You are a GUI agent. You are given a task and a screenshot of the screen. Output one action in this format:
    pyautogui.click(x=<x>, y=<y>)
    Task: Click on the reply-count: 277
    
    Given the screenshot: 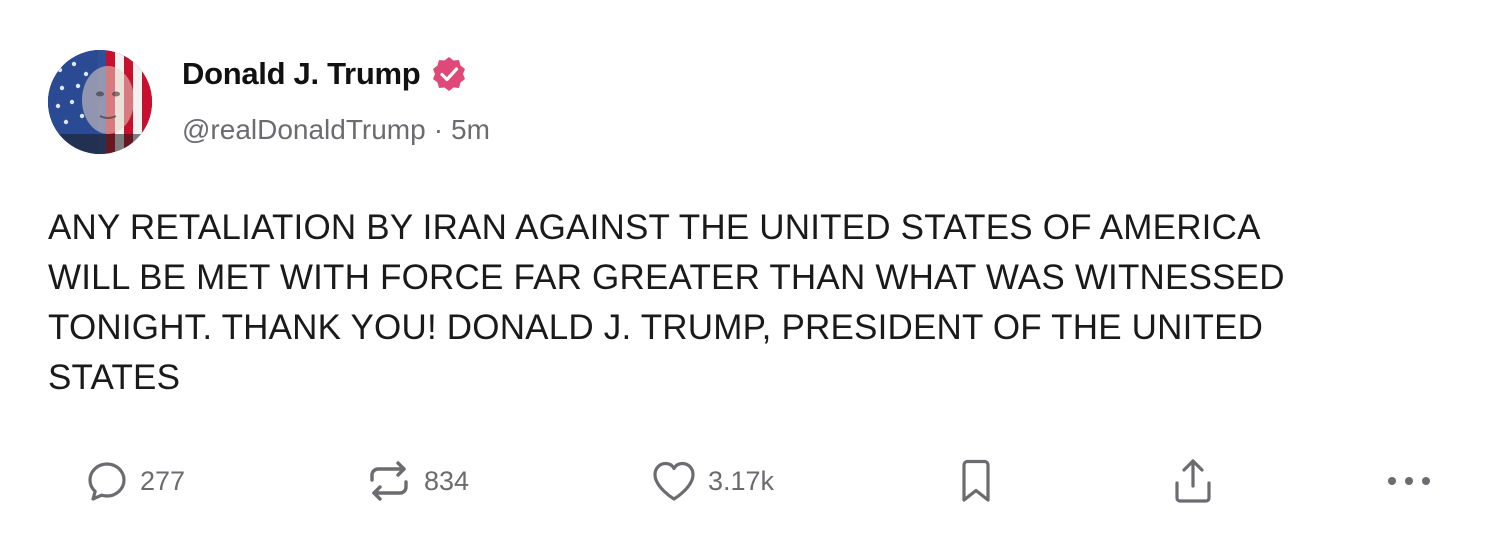 What is the action you would take?
    pyautogui.click(x=163, y=480)
    